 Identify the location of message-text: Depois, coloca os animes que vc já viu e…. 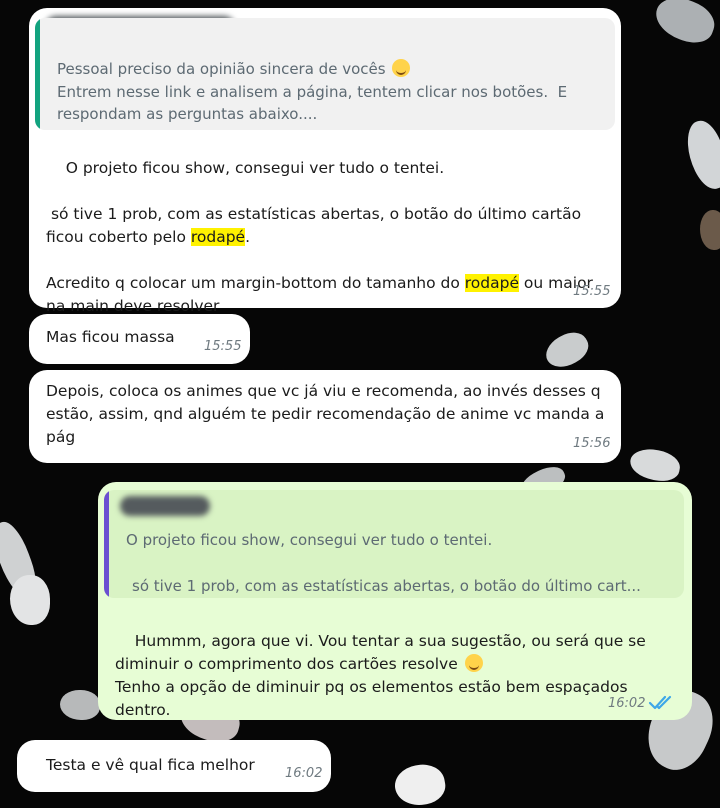
(328, 414).